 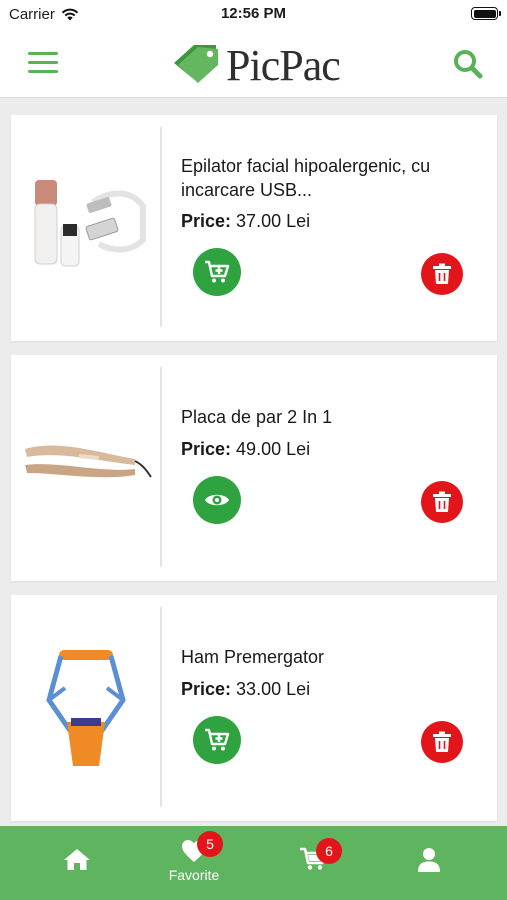 What do you see at coordinates (253, 863) in the screenshot?
I see `bottom-tab-bar: 5 Favorite 6` at bounding box center [253, 863].